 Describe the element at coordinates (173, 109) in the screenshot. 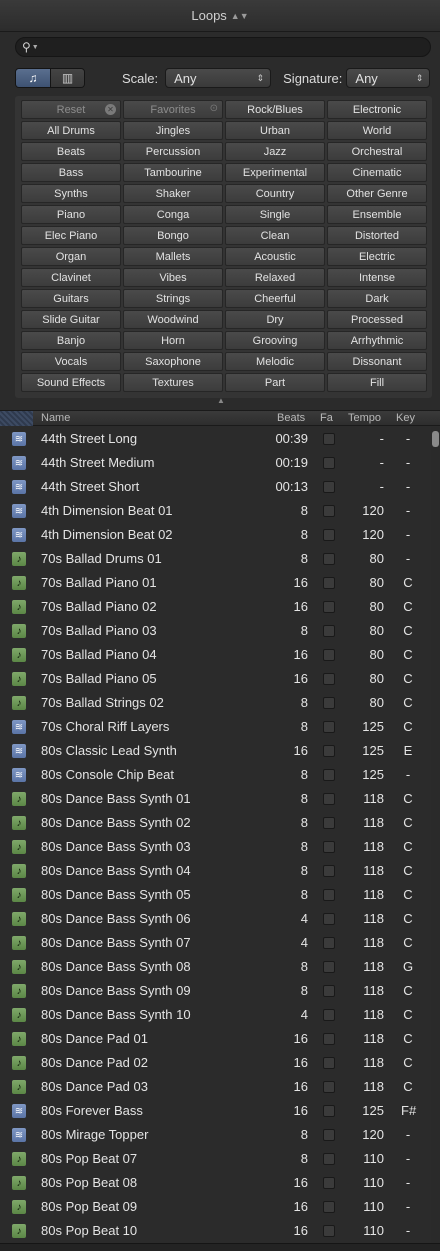

I see `keyword-button-favorites: Favorites ⊙` at that location.